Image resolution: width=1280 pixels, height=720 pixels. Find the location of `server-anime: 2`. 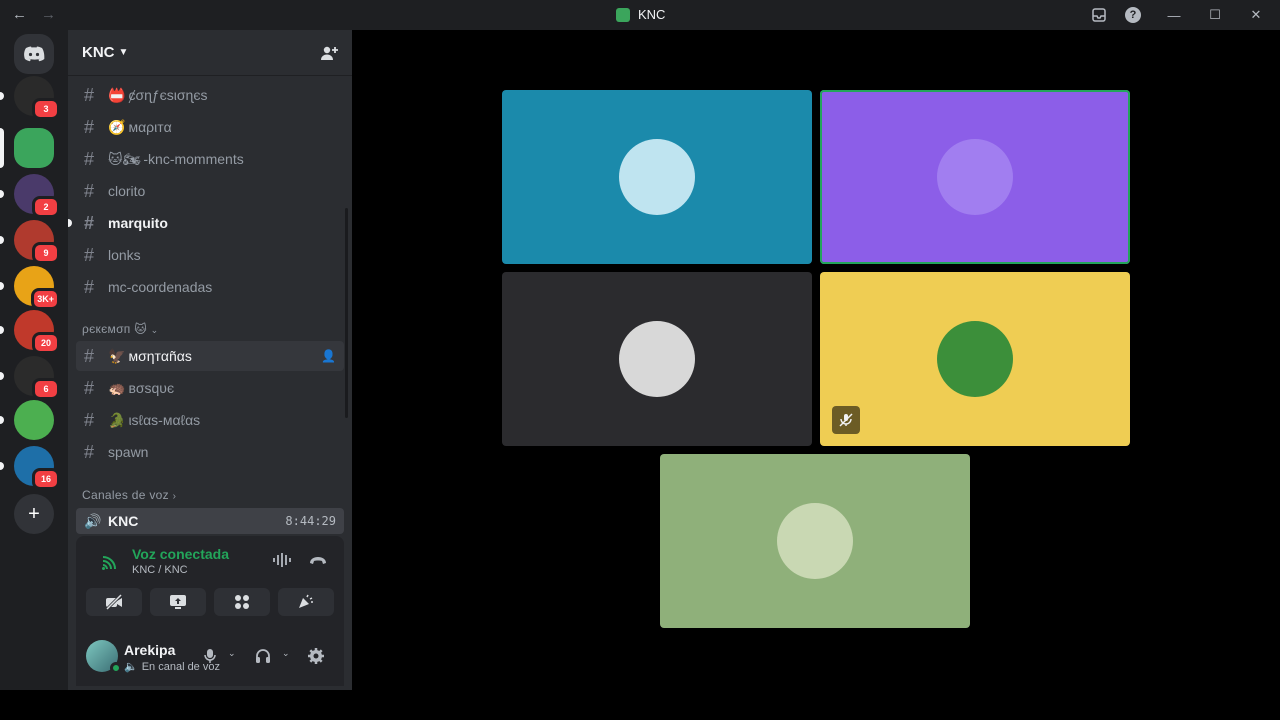

server-anime: 2 is located at coordinates (37, 196).